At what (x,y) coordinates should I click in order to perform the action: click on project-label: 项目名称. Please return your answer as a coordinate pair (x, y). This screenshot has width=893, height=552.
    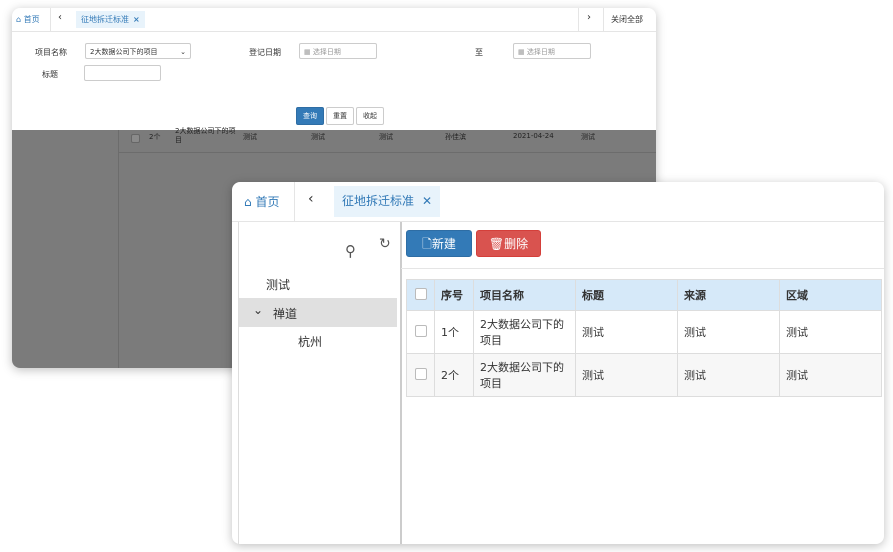
    Looking at the image, I should click on (51, 52).